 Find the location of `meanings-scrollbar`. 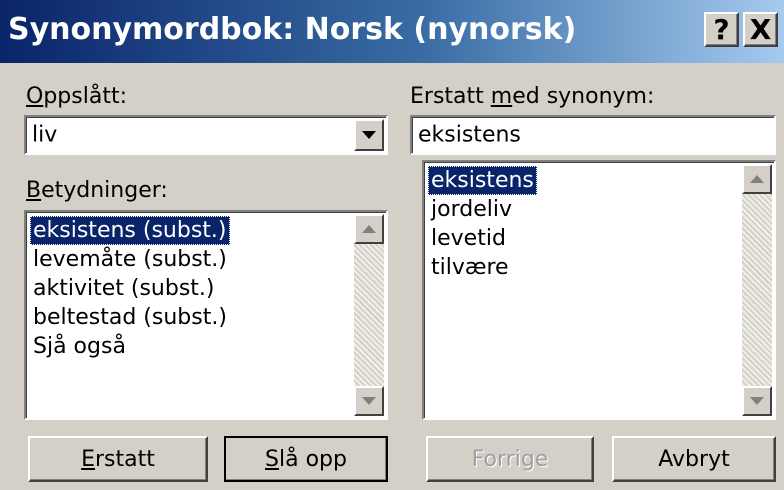

meanings-scrollbar is located at coordinates (369, 315).